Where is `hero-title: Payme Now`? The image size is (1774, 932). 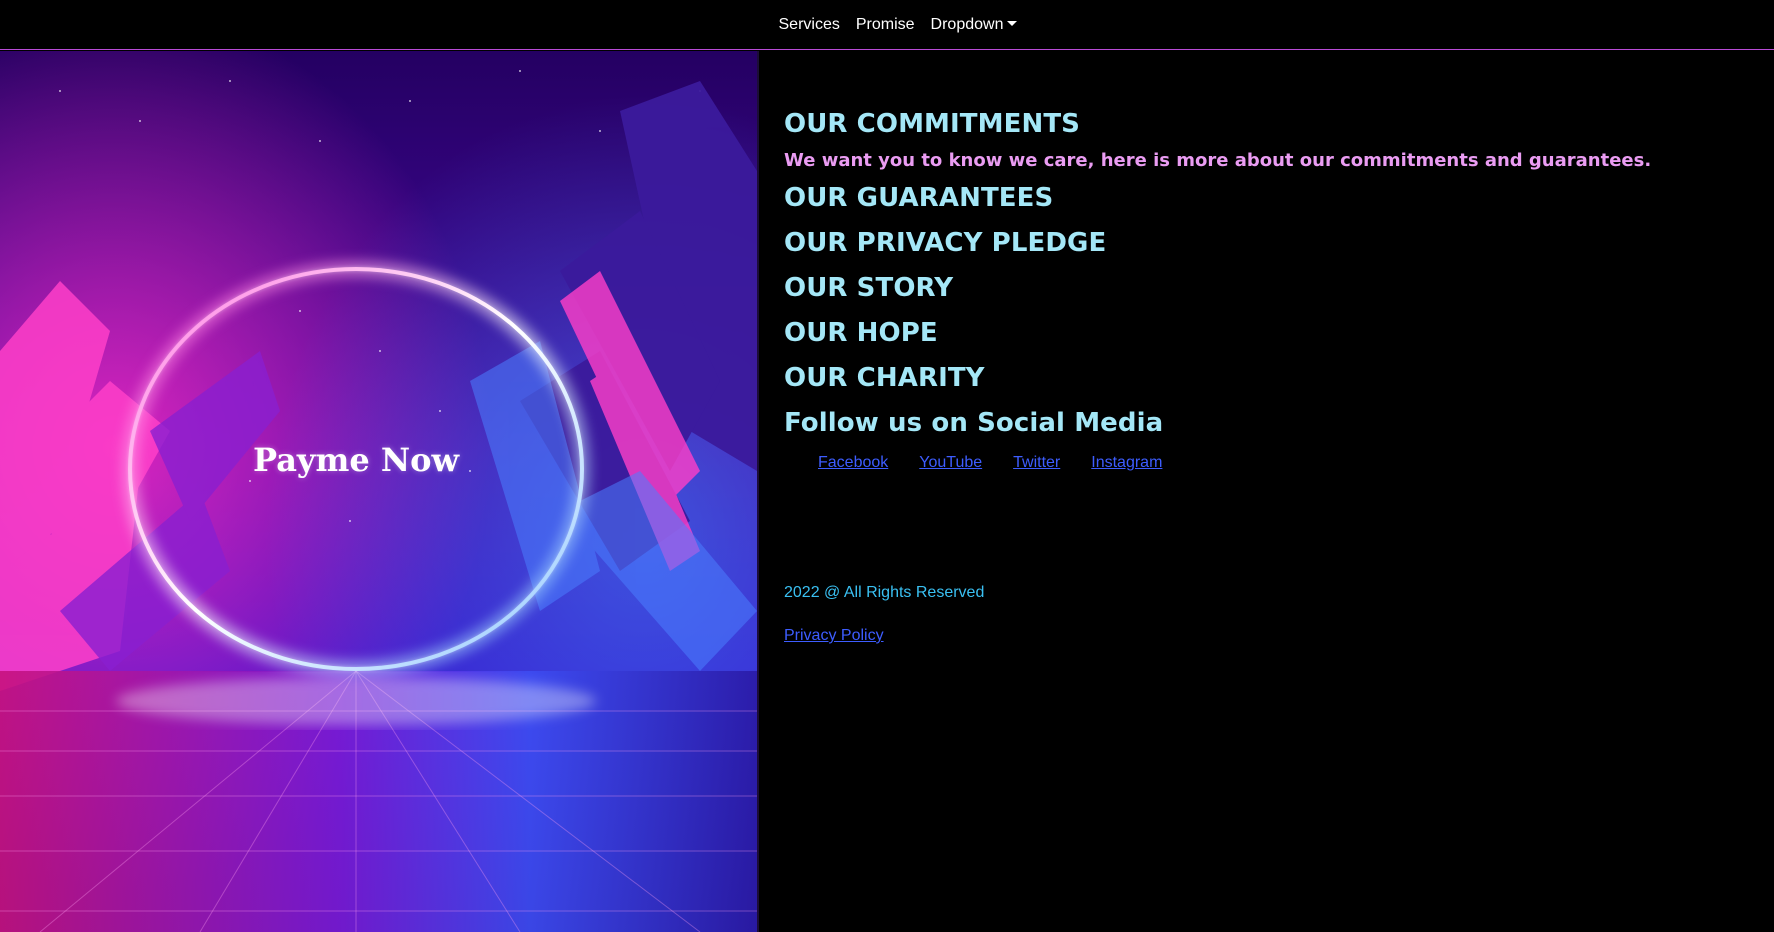
hero-title: Payme Now is located at coordinates (356, 460).